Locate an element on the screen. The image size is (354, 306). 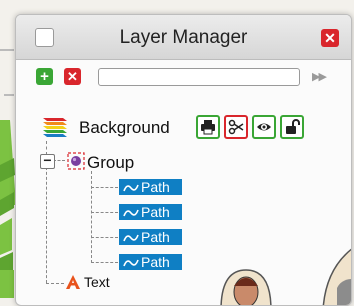
search-input is located at coordinates (199, 77).